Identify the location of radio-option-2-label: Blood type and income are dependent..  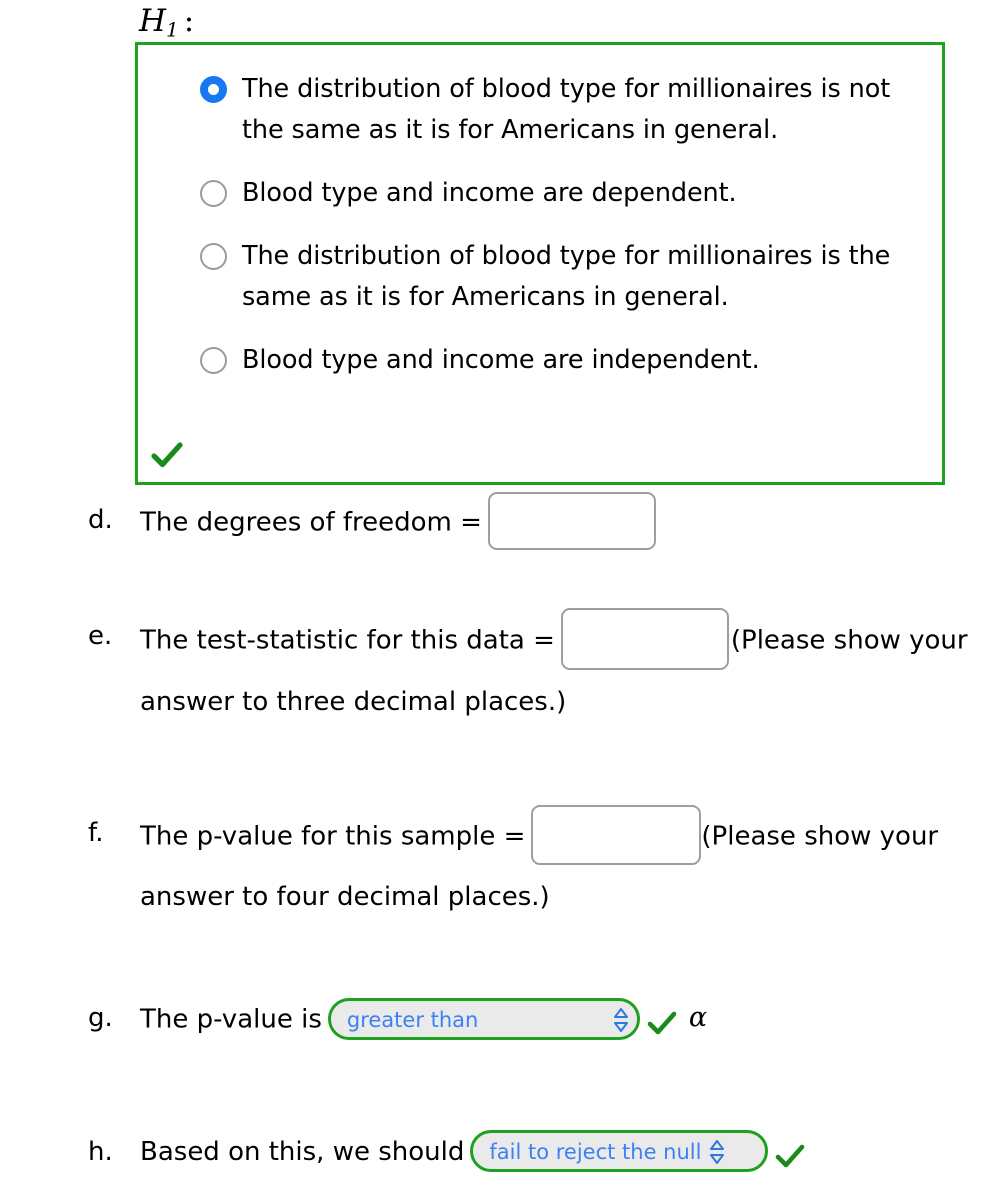
(489, 193).